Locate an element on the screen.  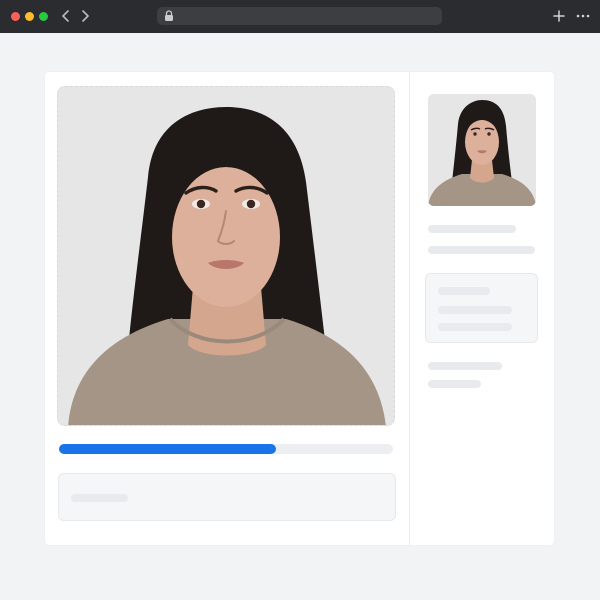
photo-thumbnail is located at coordinates (482, 150).